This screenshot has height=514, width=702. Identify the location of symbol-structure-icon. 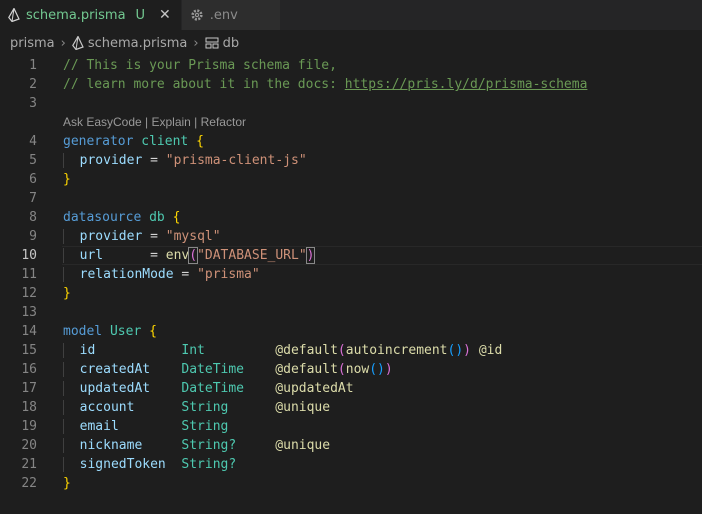
(212, 43).